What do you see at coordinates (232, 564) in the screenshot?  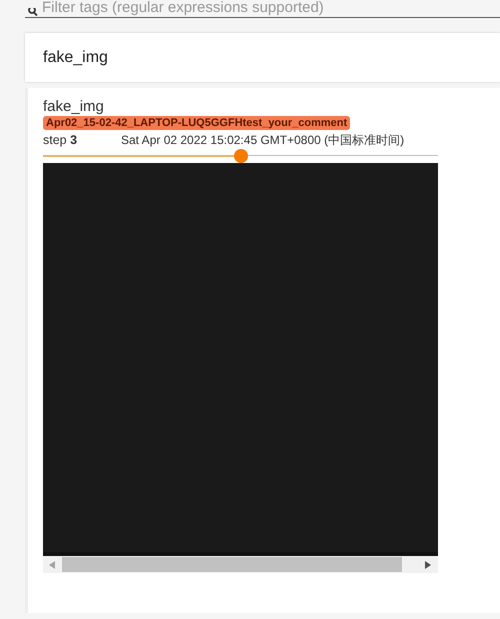 I see `scrollbar-thumb` at bounding box center [232, 564].